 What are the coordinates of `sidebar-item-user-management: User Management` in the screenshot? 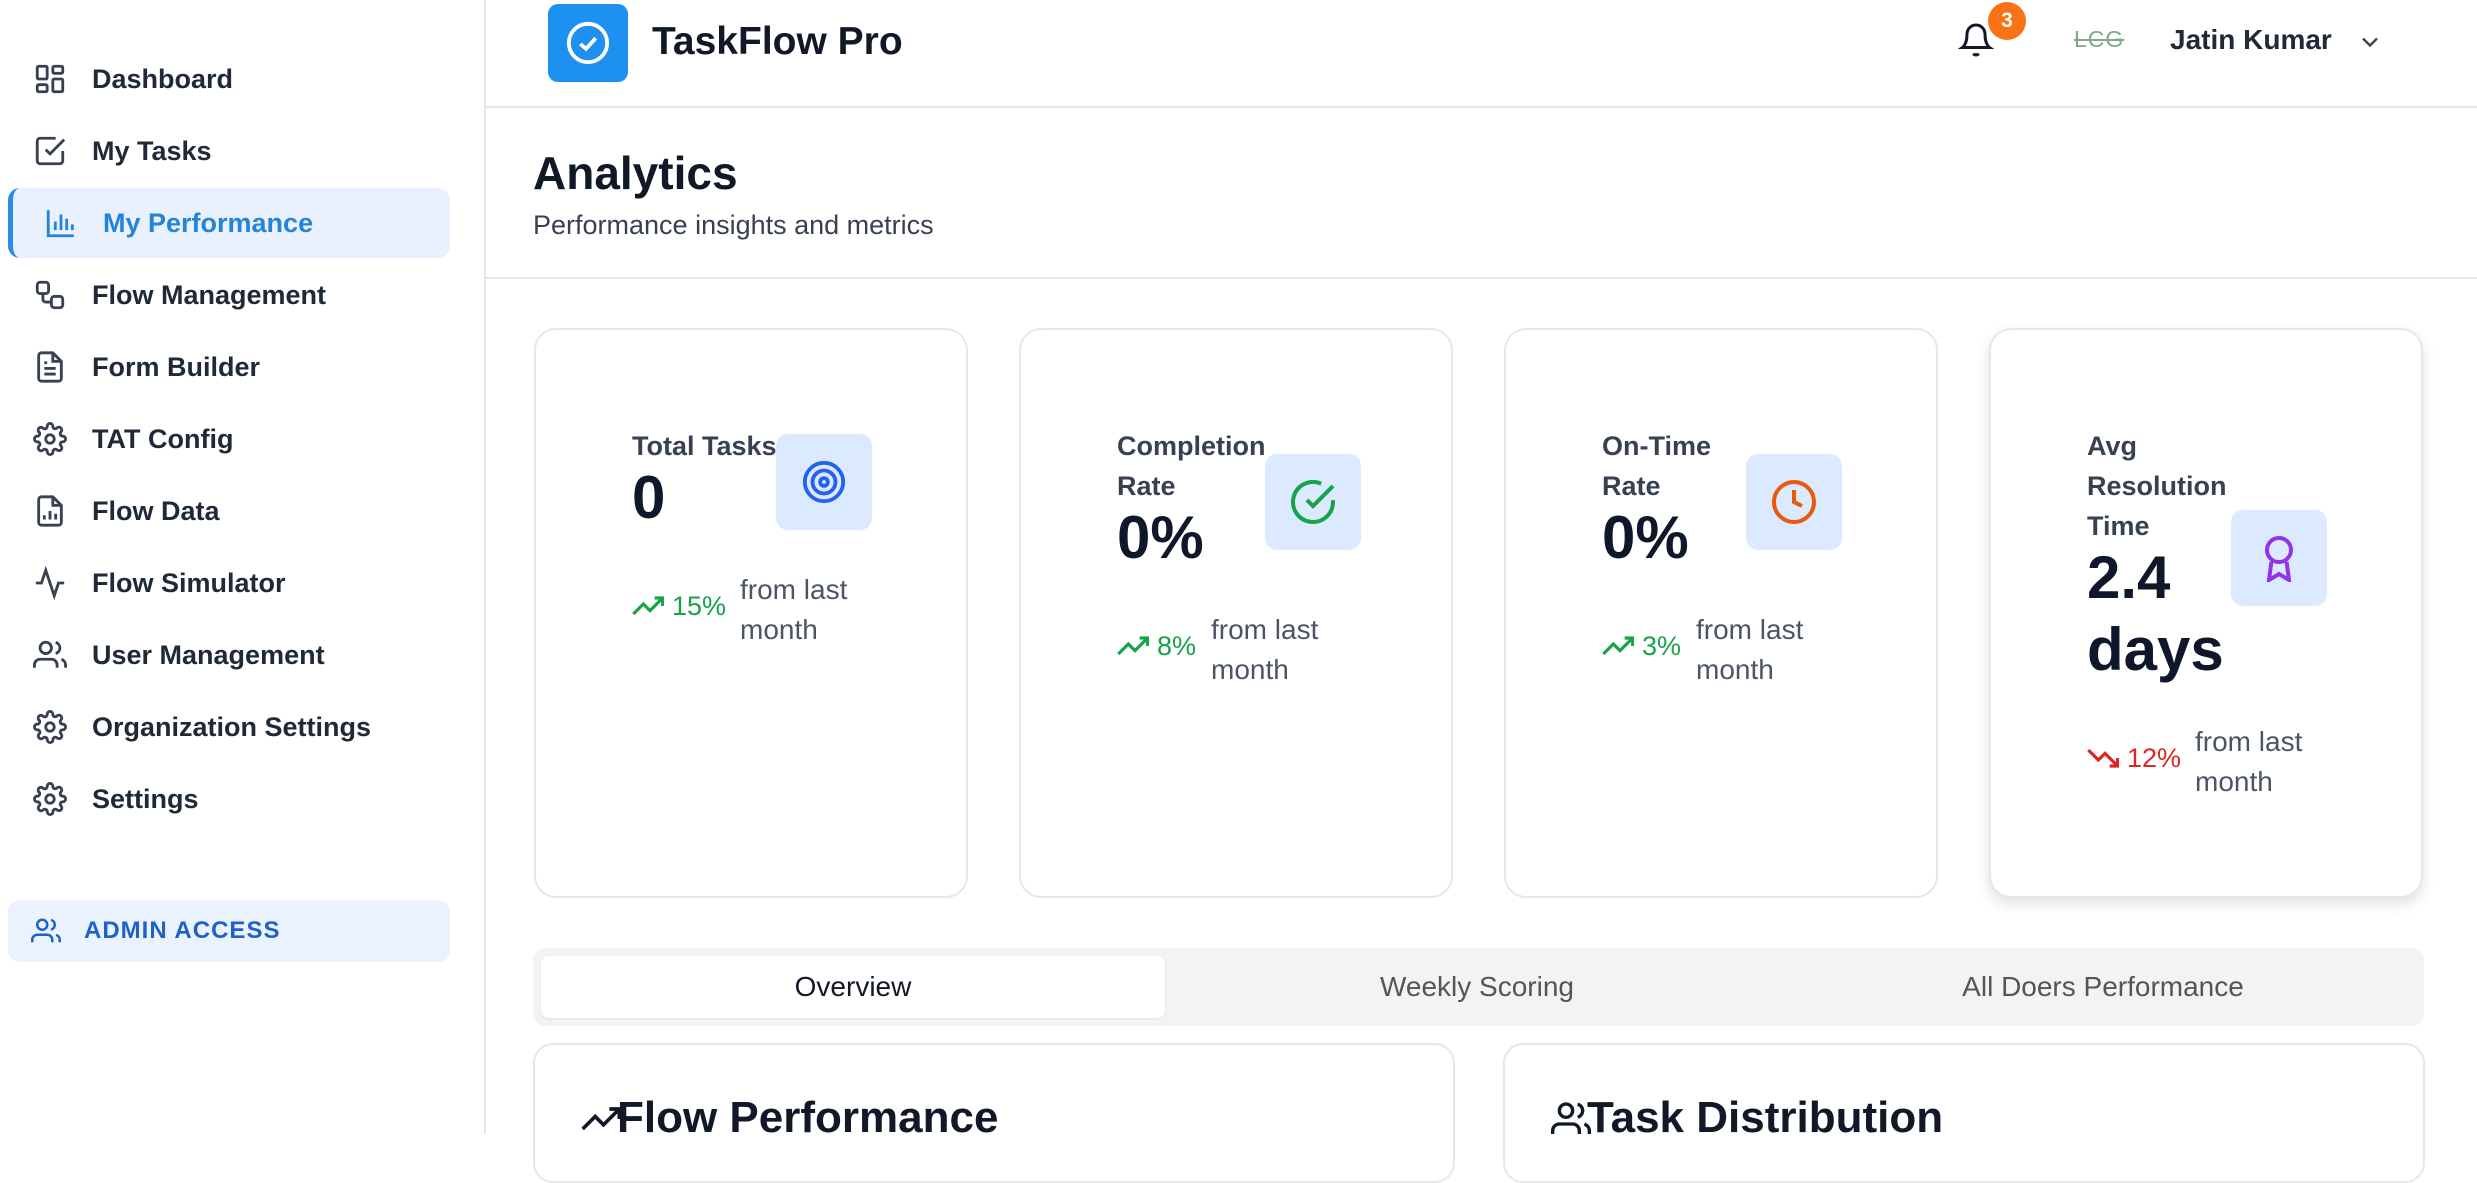 It's located at (229, 655).